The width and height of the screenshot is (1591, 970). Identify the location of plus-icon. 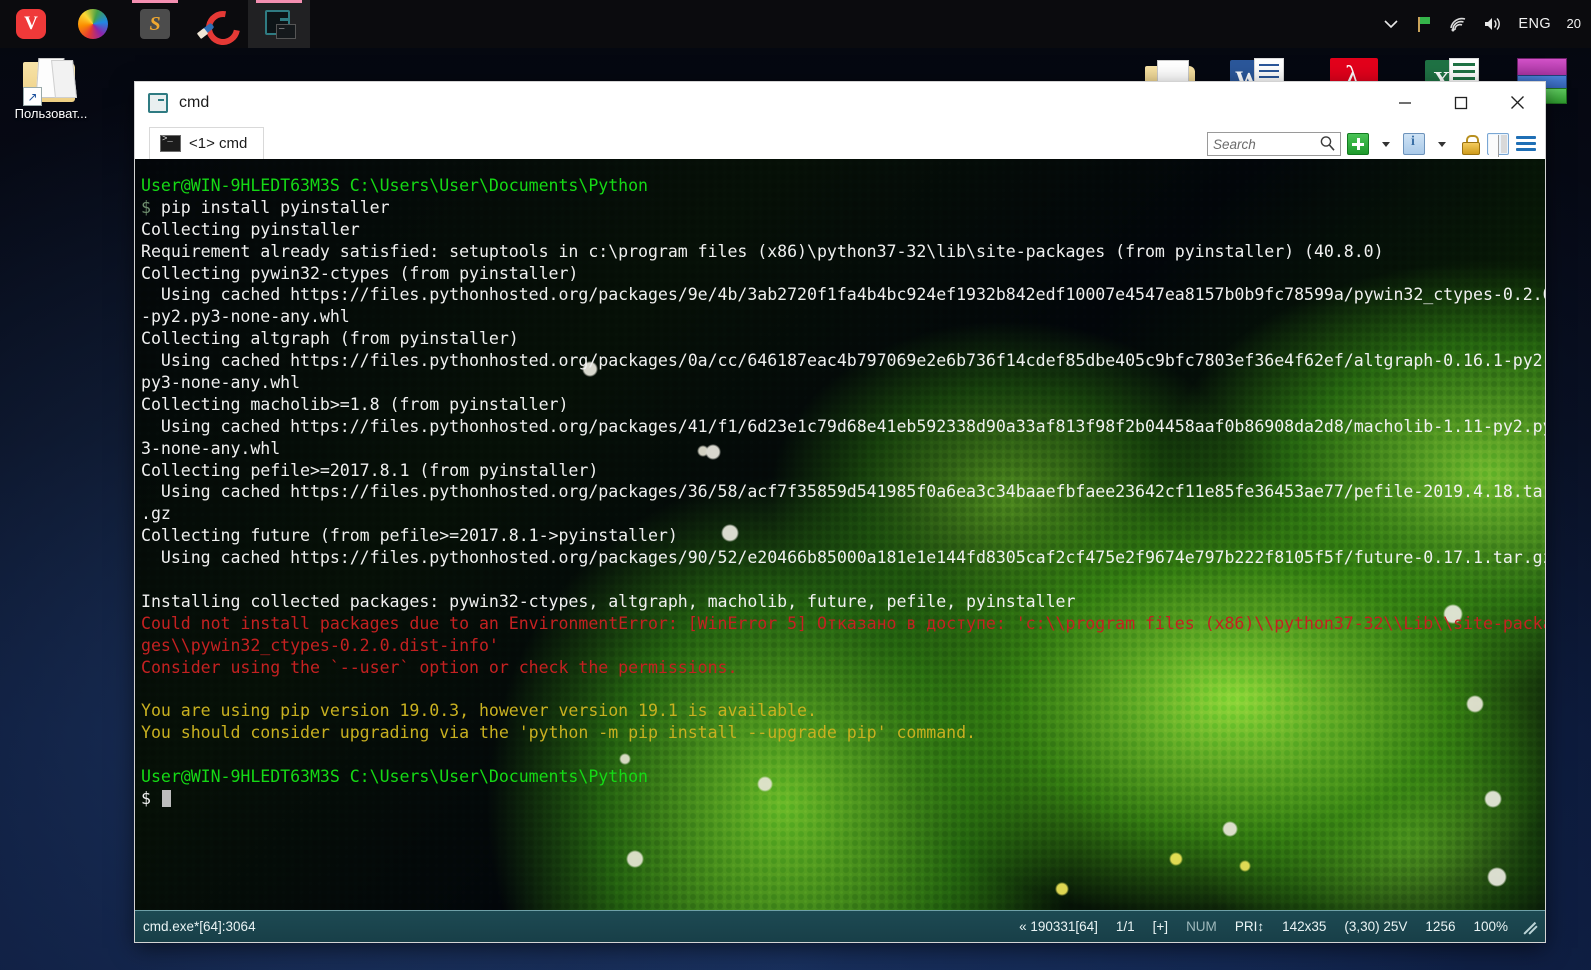
(1358, 144).